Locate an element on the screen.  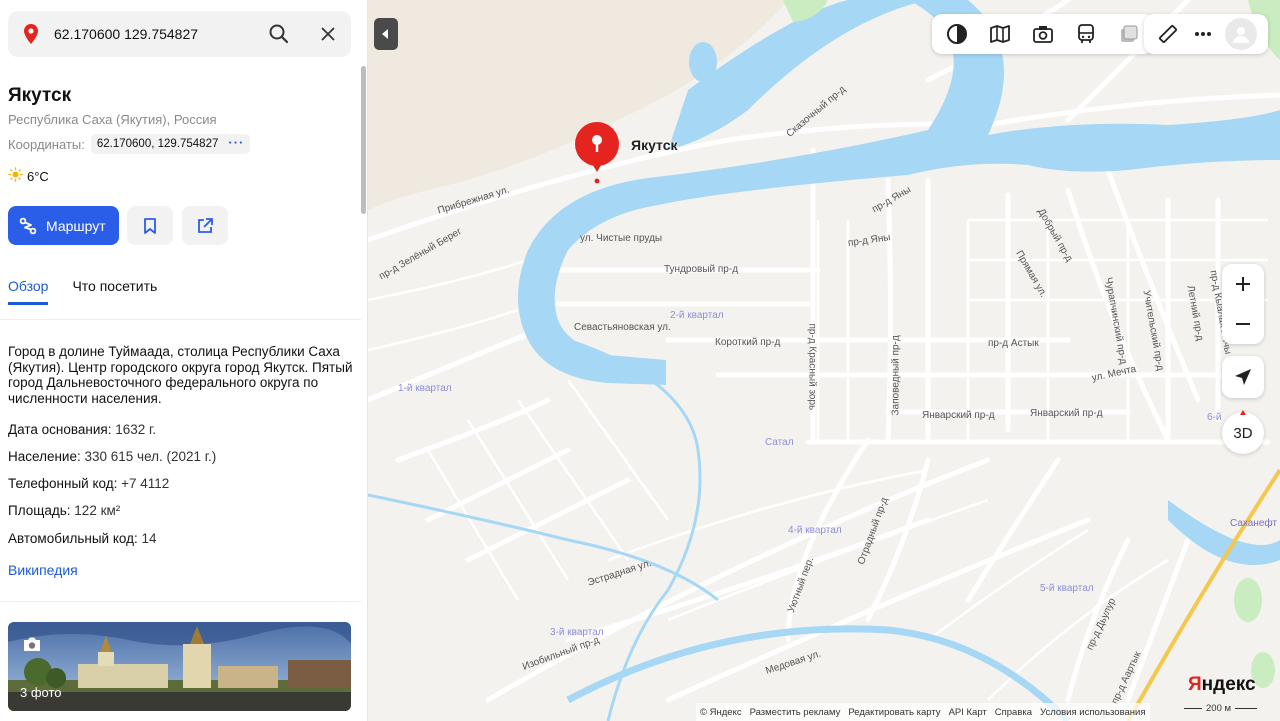
district-label: 6-й is located at coordinates (1214, 417).